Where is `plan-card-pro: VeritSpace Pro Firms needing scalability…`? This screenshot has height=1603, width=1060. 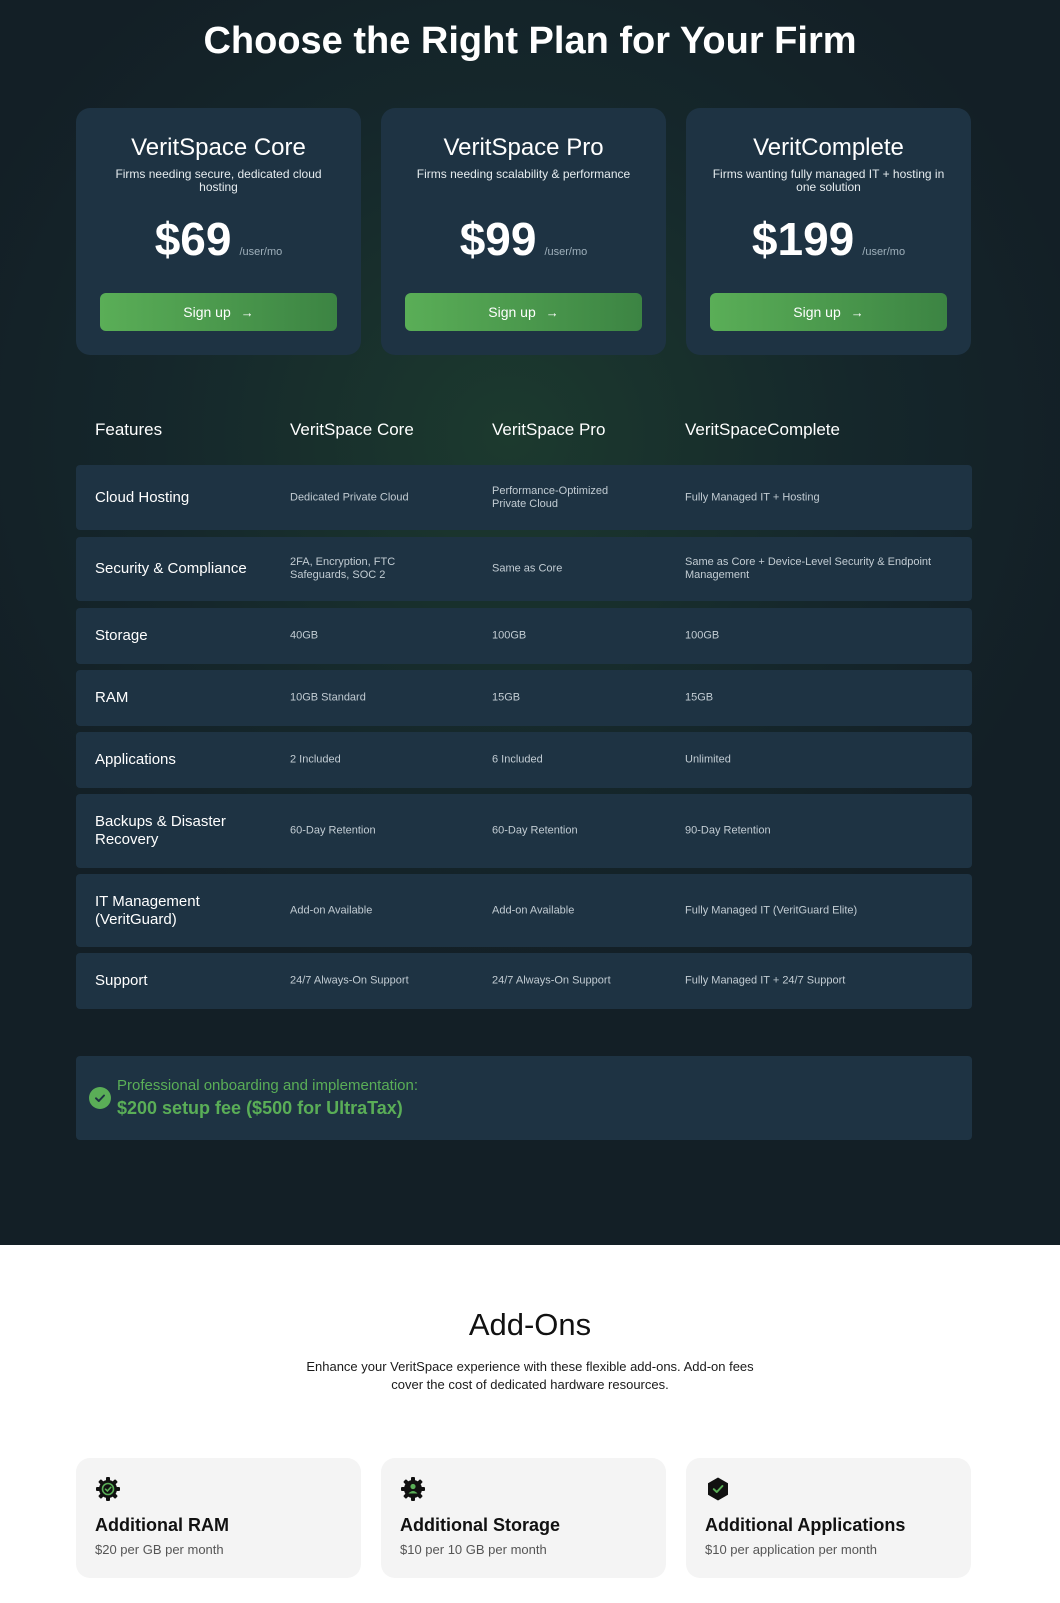
plan-card-pro: VeritSpace Pro Firms needing scalability… is located at coordinates (523, 231).